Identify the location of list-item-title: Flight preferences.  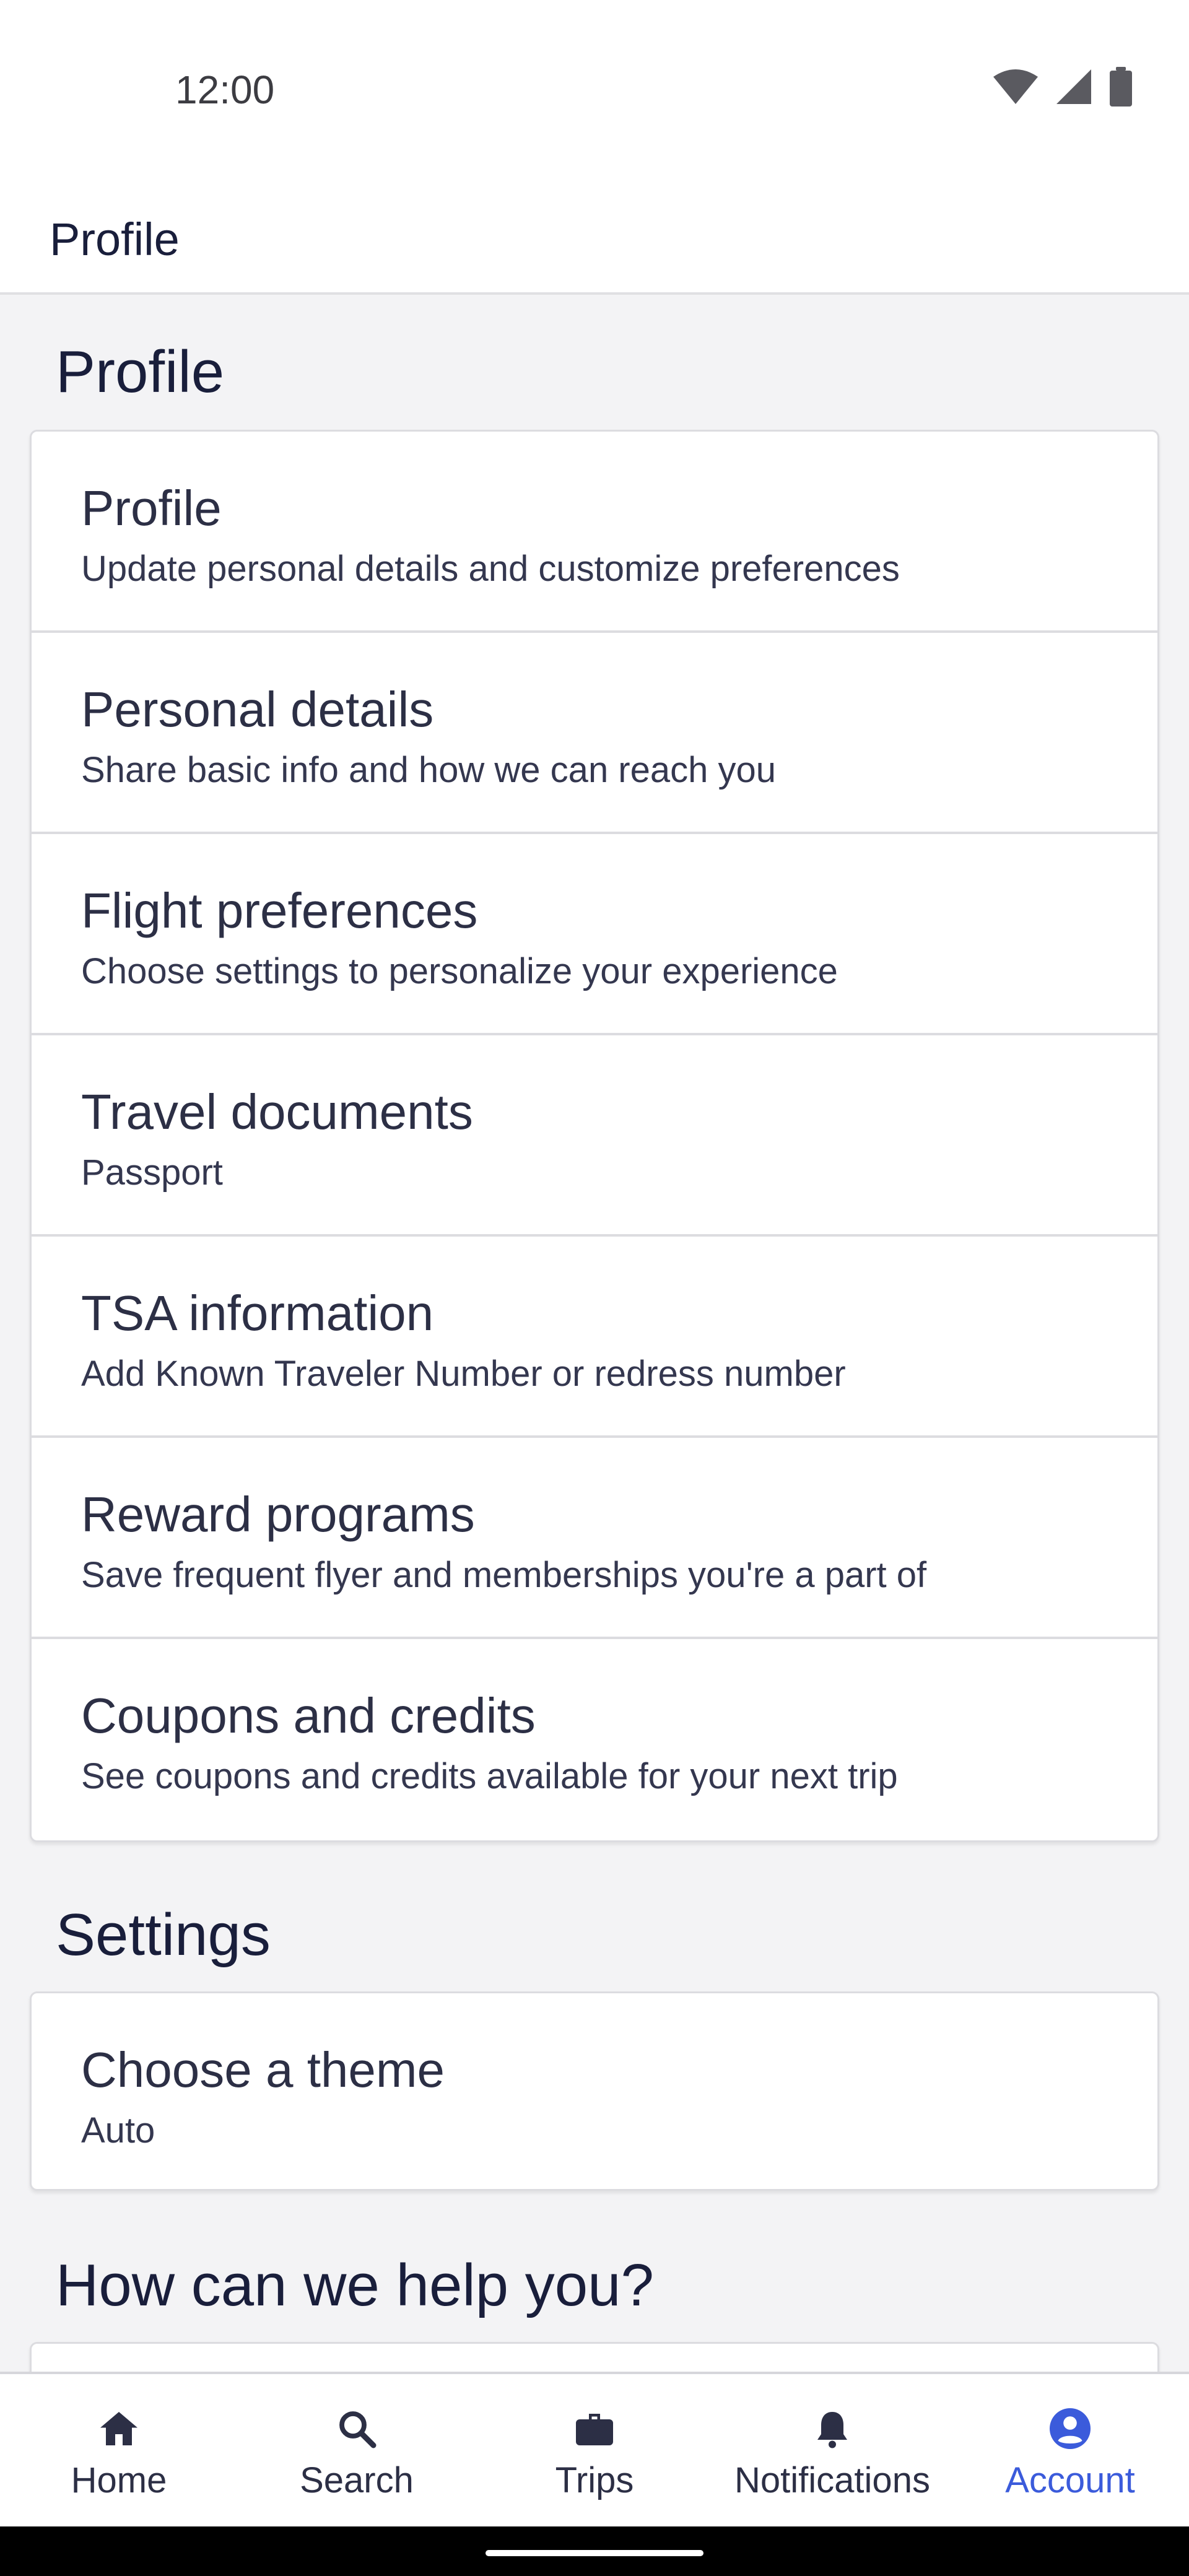
(279, 911).